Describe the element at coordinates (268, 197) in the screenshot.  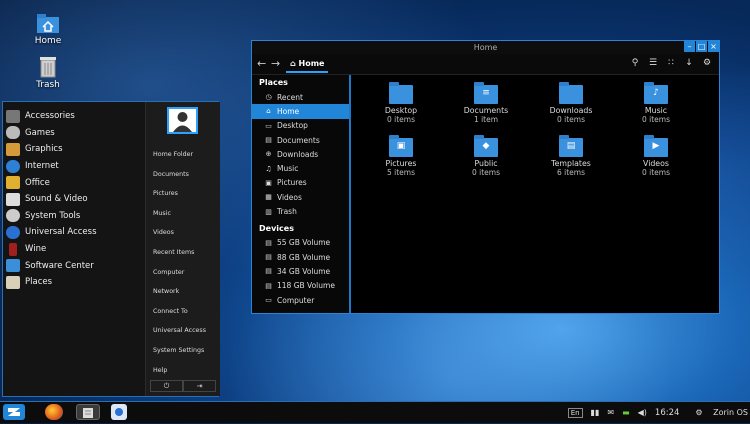
I see `videos-icon: ▦` at that location.